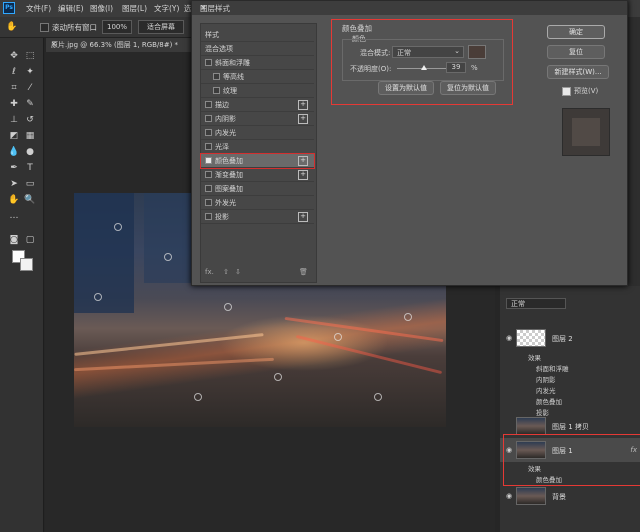 Image resolution: width=640 pixels, height=532 pixels. What do you see at coordinates (257, 35) in the screenshot?
I see `style-item-0: 样式` at bounding box center [257, 35].